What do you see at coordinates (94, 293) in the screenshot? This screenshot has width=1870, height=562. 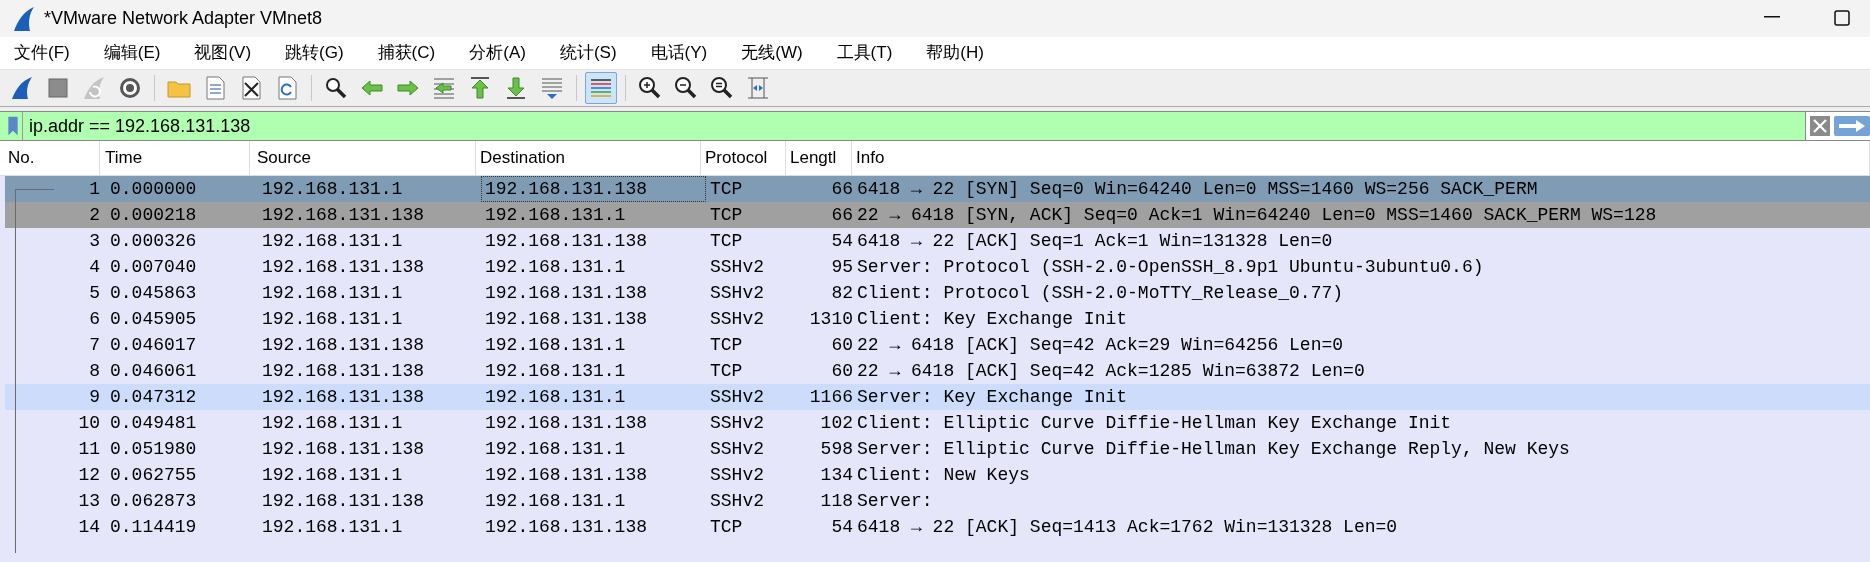 I see `table-cell-text: 5` at bounding box center [94, 293].